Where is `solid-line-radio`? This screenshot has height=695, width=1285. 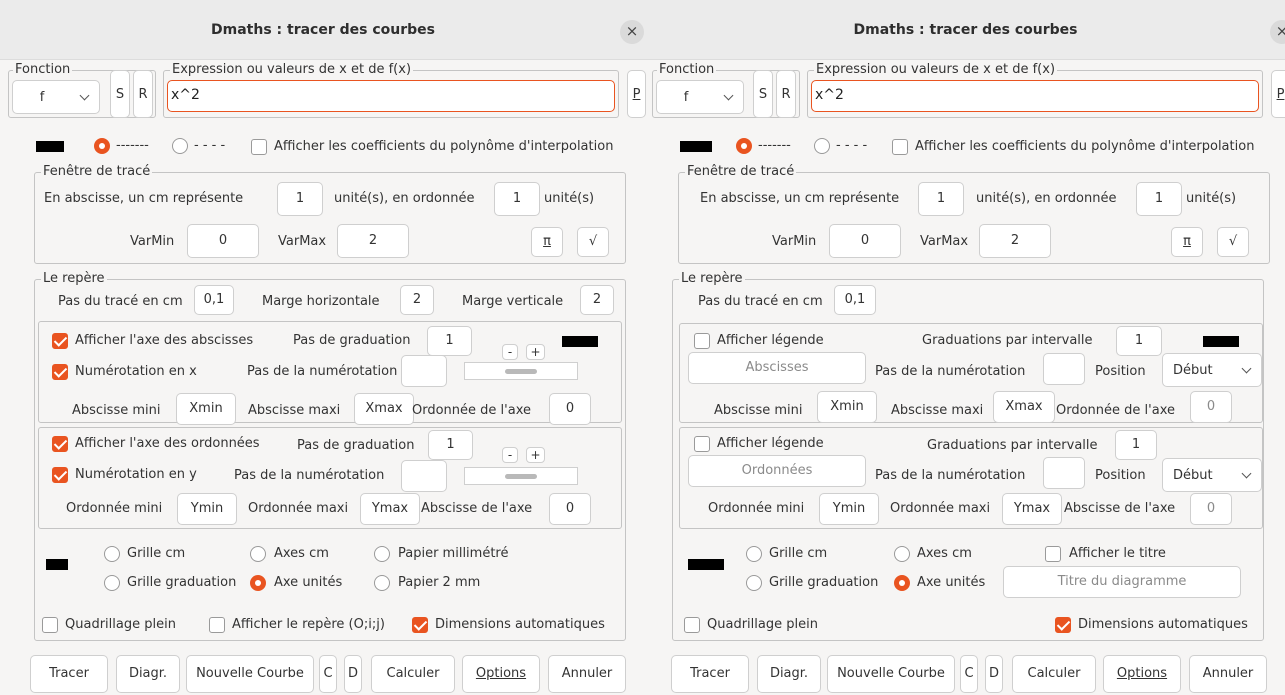
solid-line-radio is located at coordinates (744, 146).